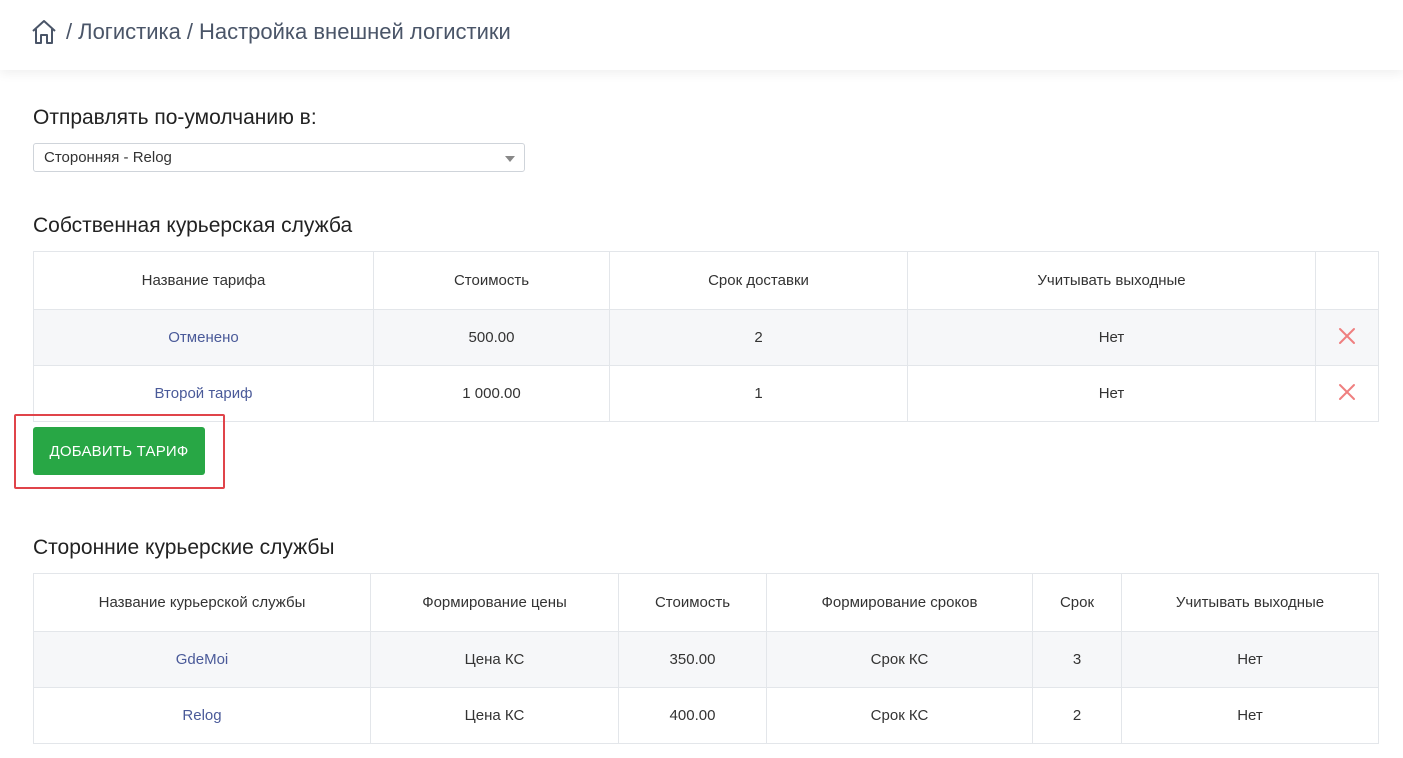 The width and height of the screenshot is (1403, 758). Describe the element at coordinates (899, 602) in the screenshot. I see `column-header: Формирование сроков` at that location.